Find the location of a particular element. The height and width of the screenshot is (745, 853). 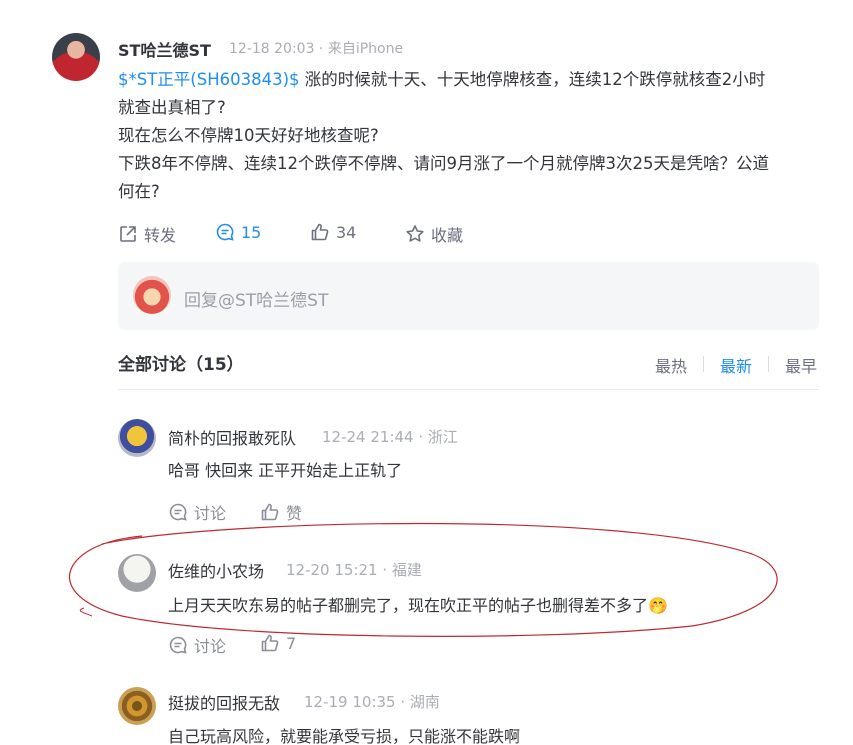

author-avatar is located at coordinates (76, 57).